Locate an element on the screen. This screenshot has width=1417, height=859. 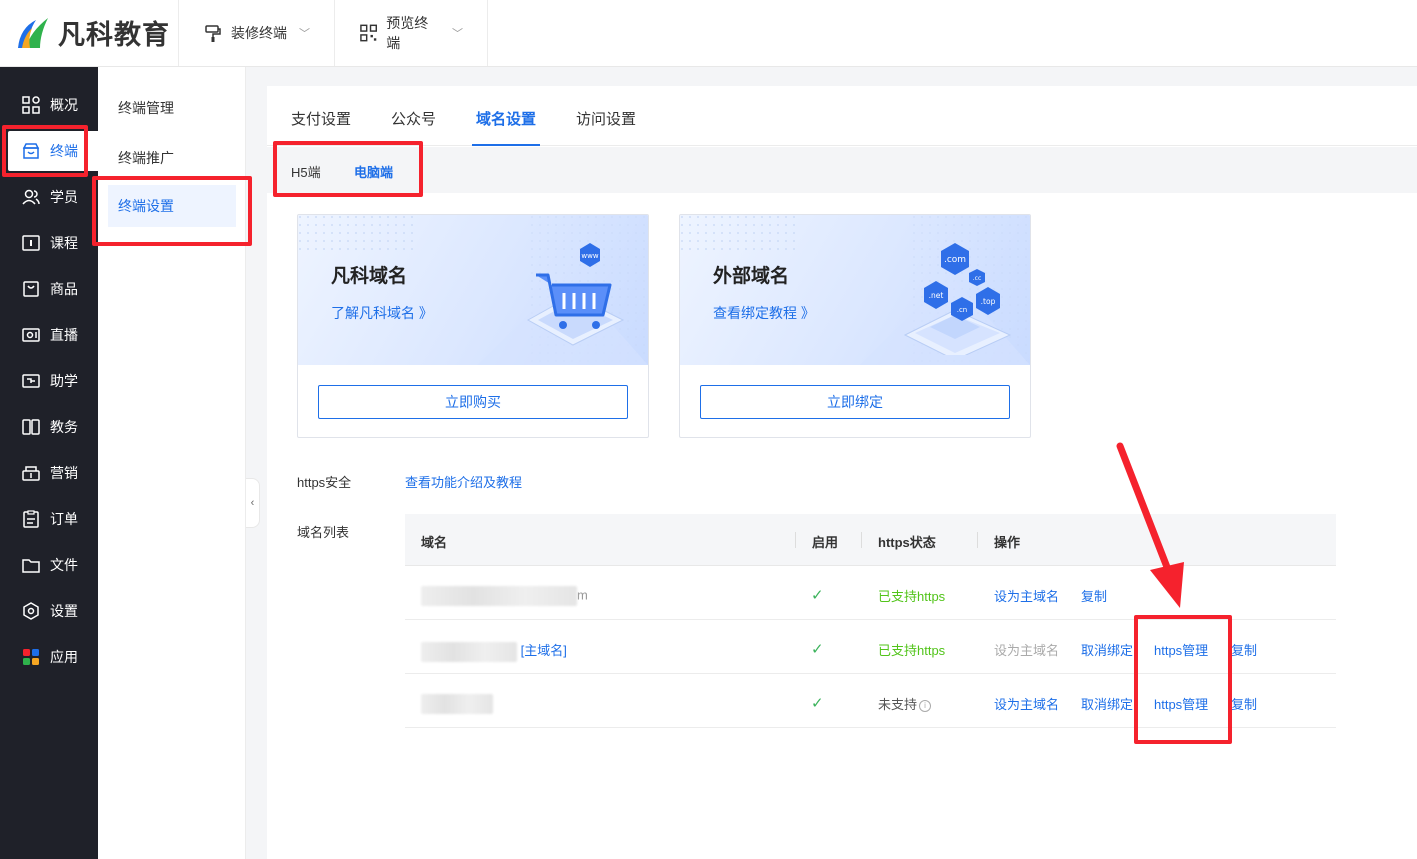
highlight-box-pc-tab is located at coordinates (348, 169).